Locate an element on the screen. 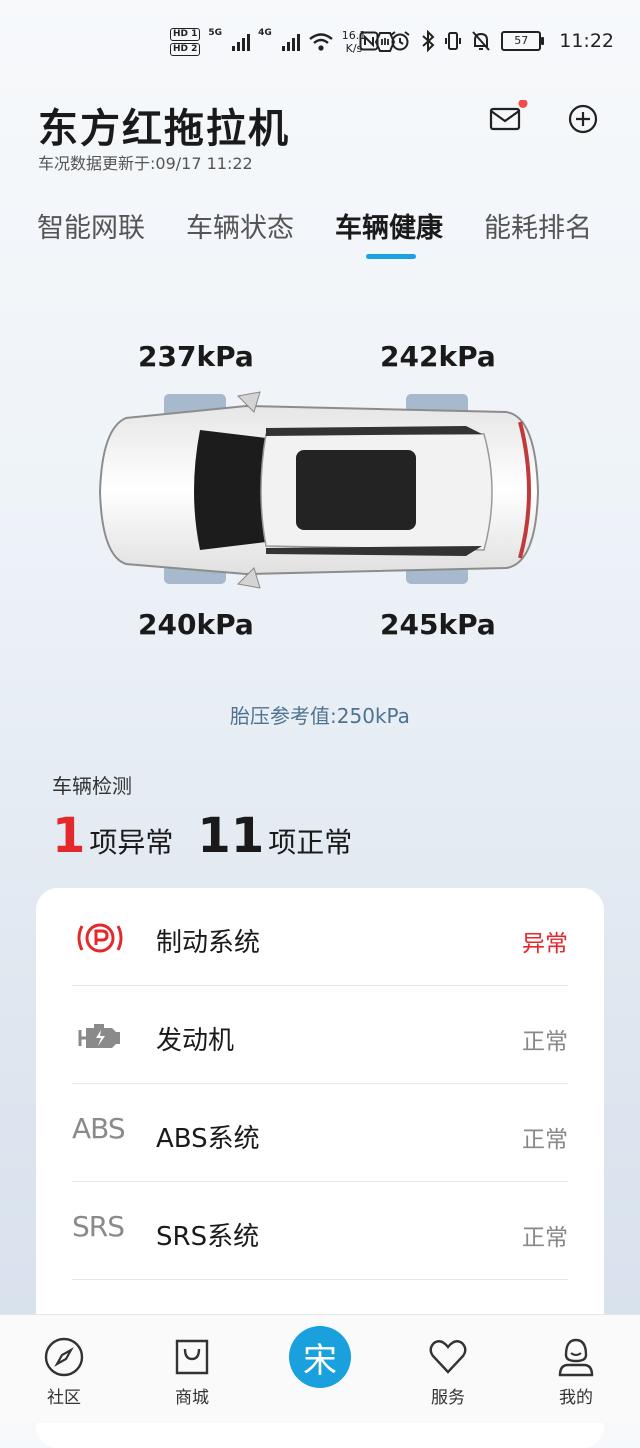  add-button is located at coordinates (583, 120).